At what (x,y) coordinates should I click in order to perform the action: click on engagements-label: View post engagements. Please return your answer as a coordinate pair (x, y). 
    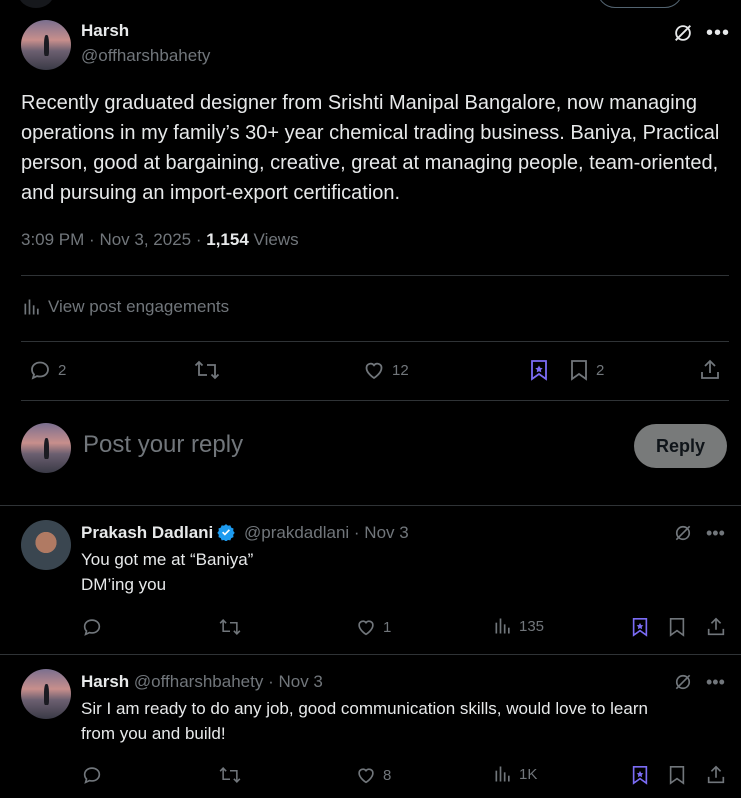
    Looking at the image, I should click on (139, 306).